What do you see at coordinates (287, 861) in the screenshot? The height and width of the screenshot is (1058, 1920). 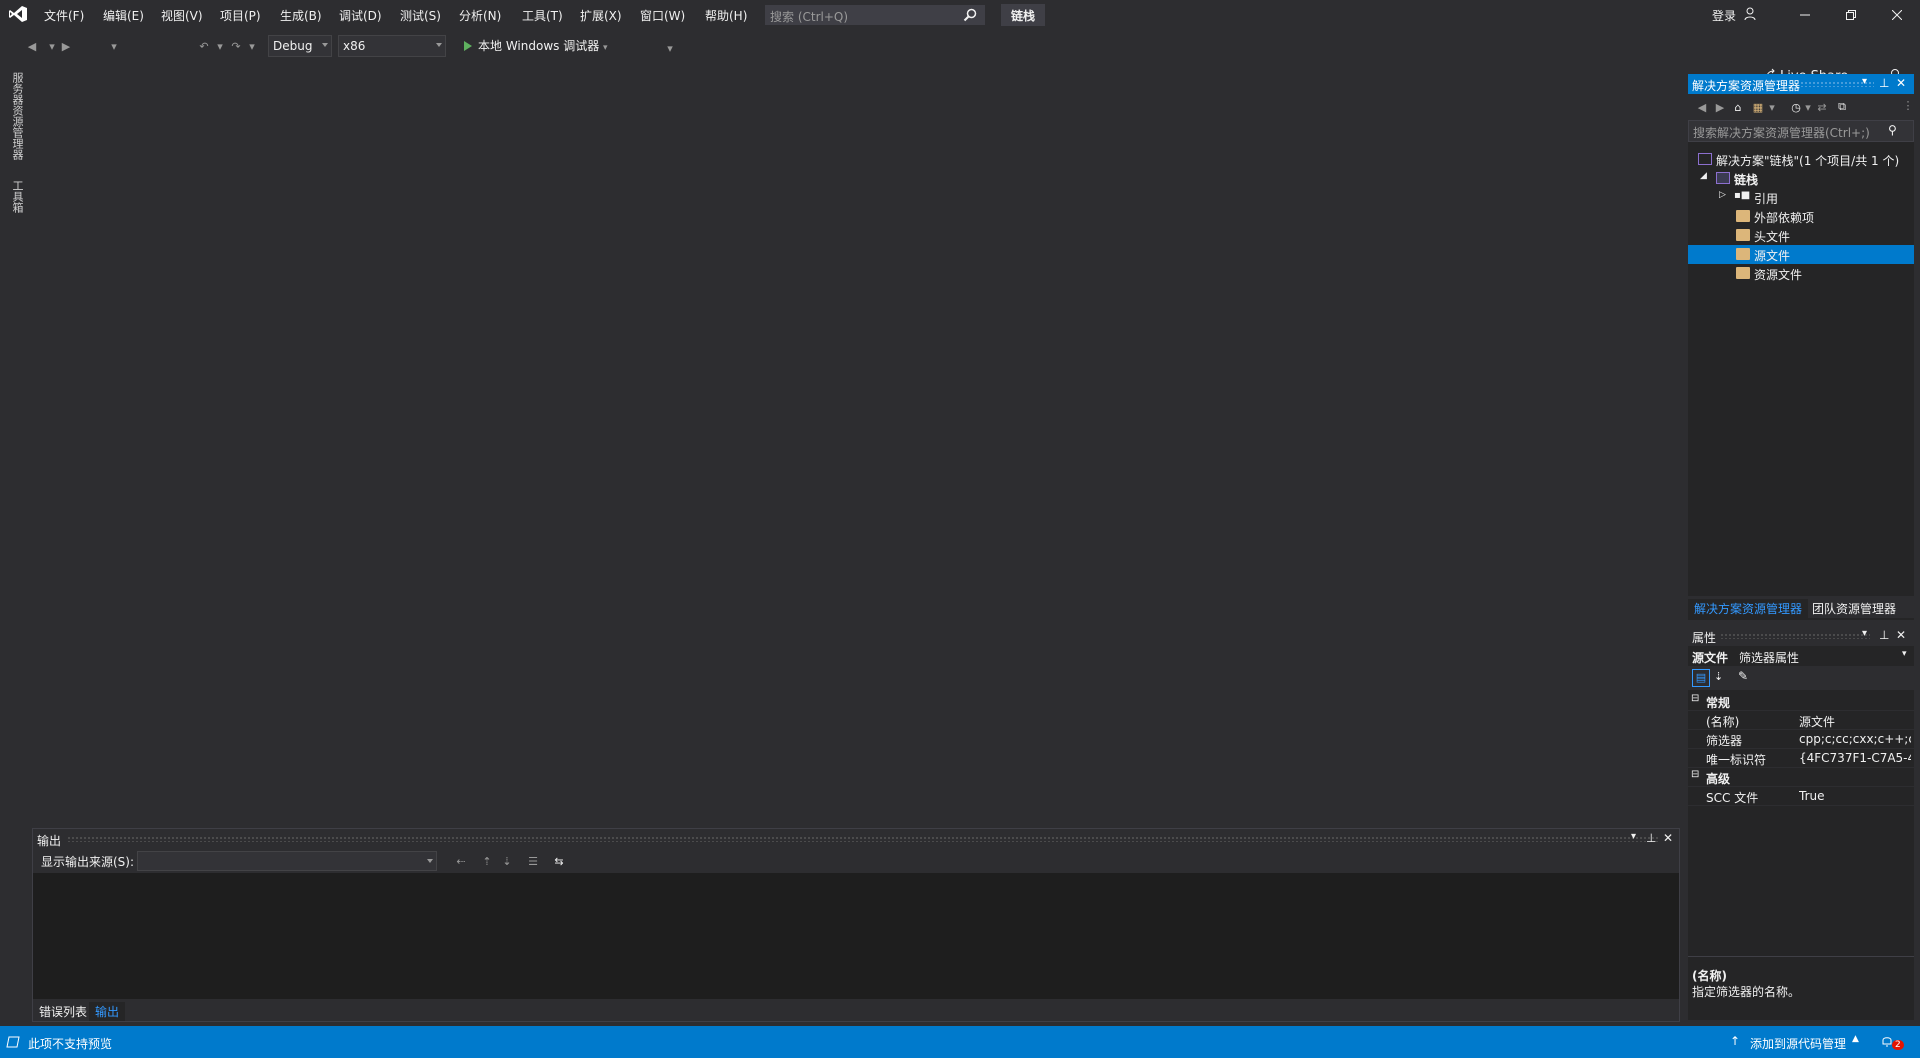 I see `output-source-select` at bounding box center [287, 861].